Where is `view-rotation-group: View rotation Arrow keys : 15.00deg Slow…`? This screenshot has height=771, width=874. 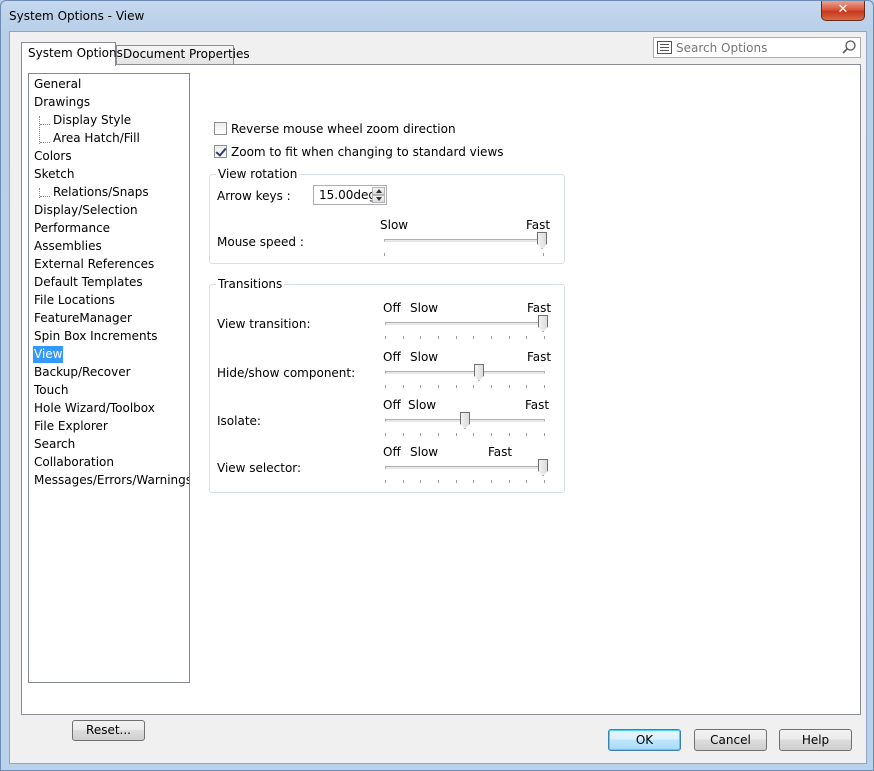 view-rotation-group: View rotation Arrow keys : 15.00deg Slow… is located at coordinates (387, 215).